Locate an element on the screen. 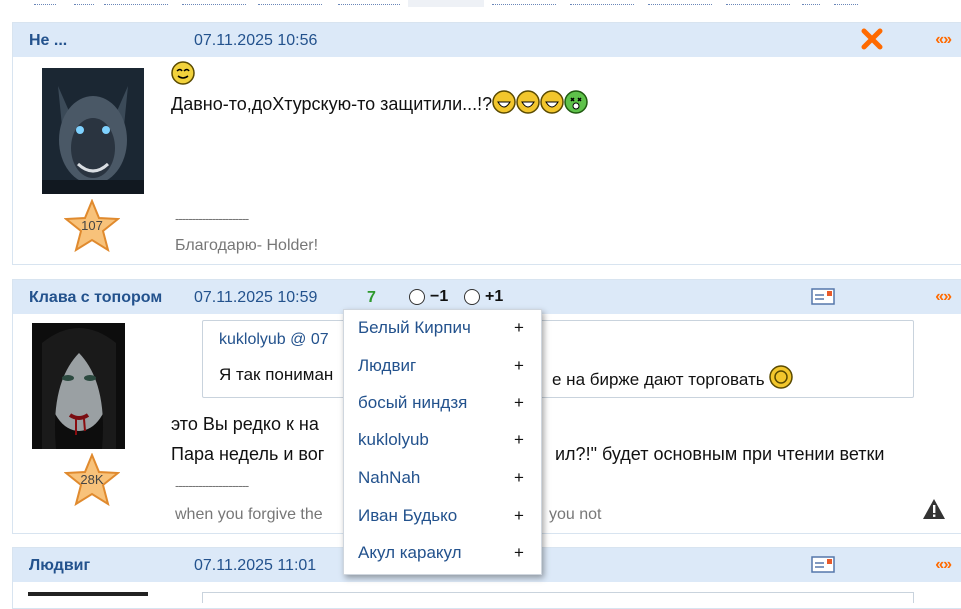 The width and height of the screenshot is (961, 609). voter-name: Акул каракул is located at coordinates (410, 553).